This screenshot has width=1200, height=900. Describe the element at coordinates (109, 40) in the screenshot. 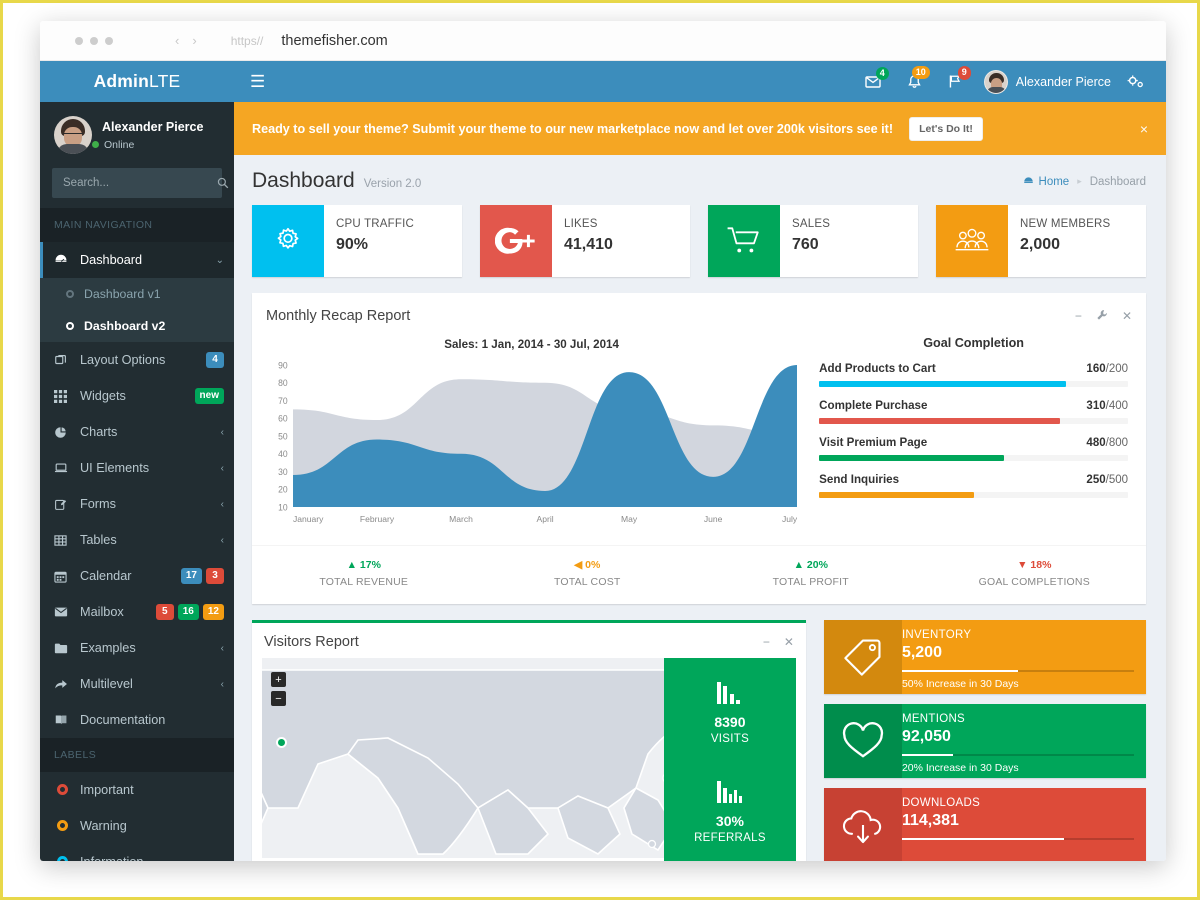

I see `maximize-window-dot` at that location.